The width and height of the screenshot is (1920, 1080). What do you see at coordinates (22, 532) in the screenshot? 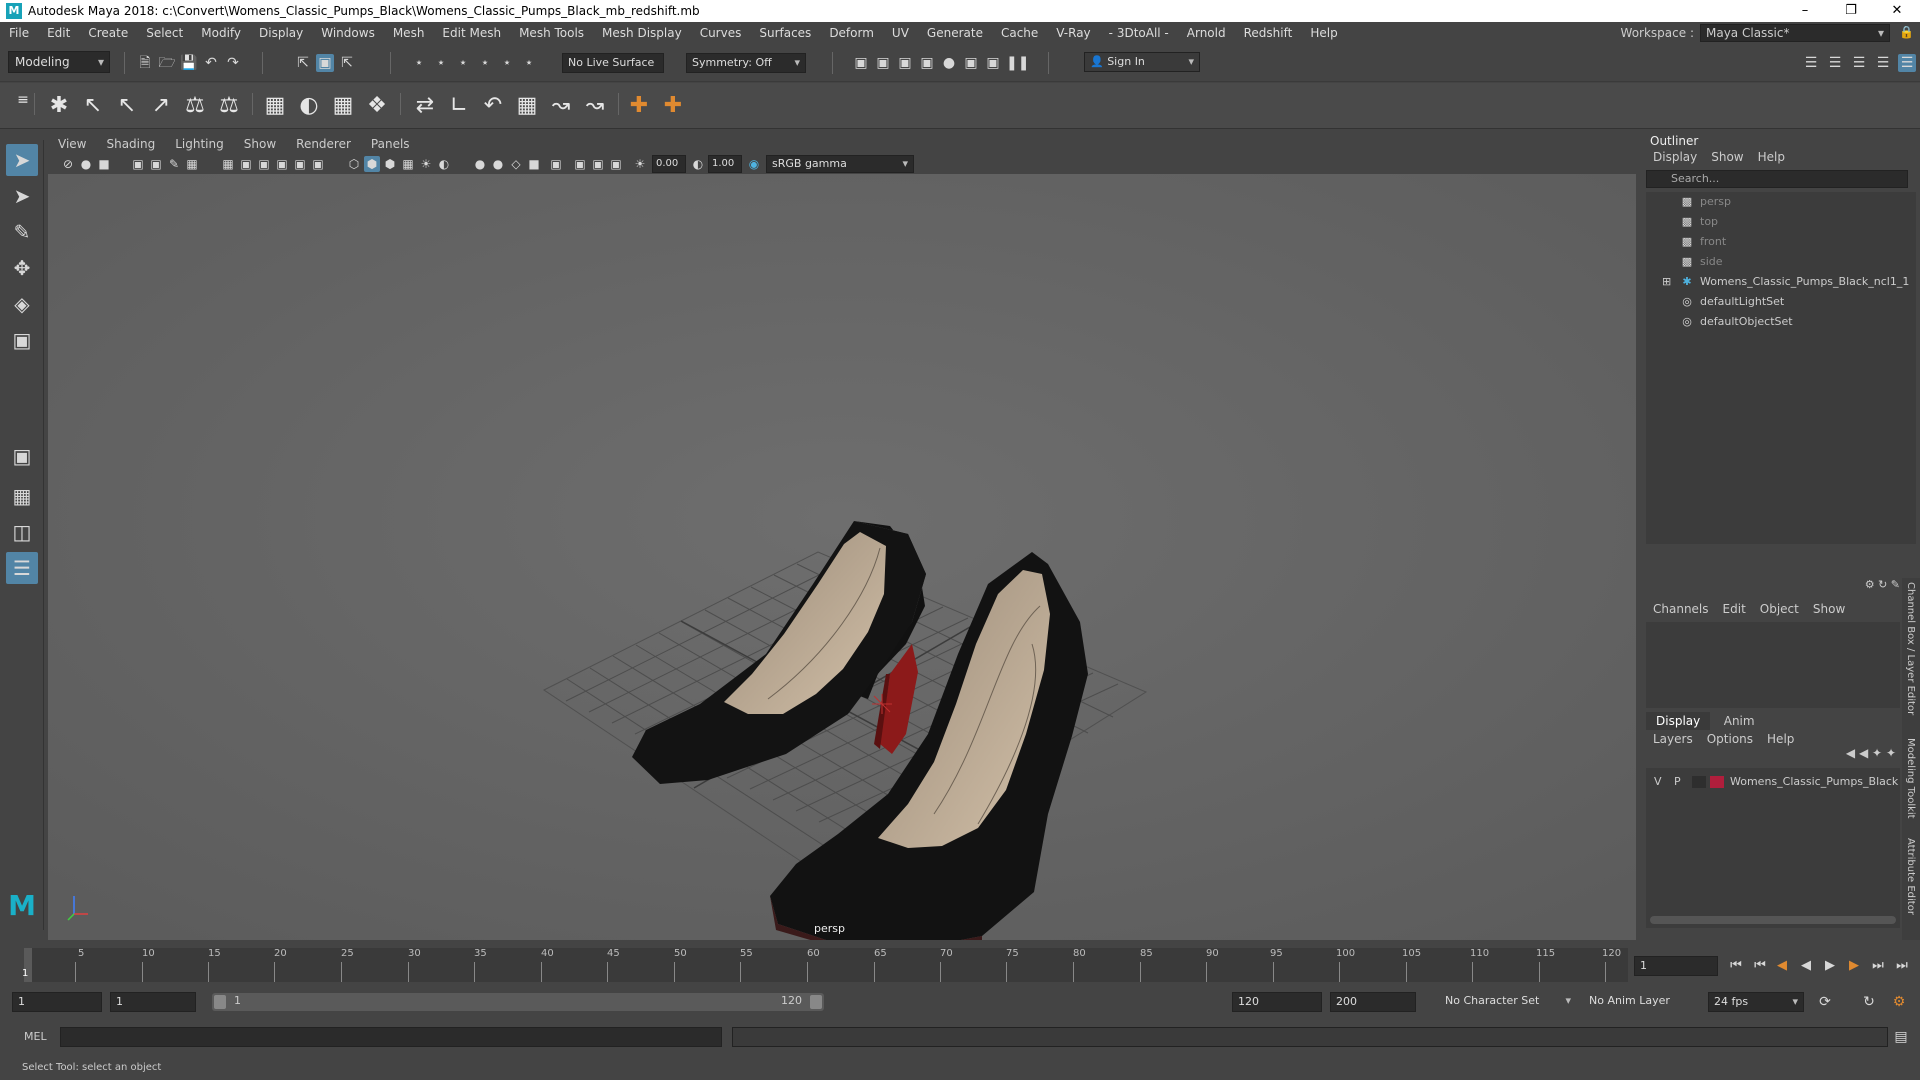
I see `two-view-icon: ◫` at bounding box center [22, 532].